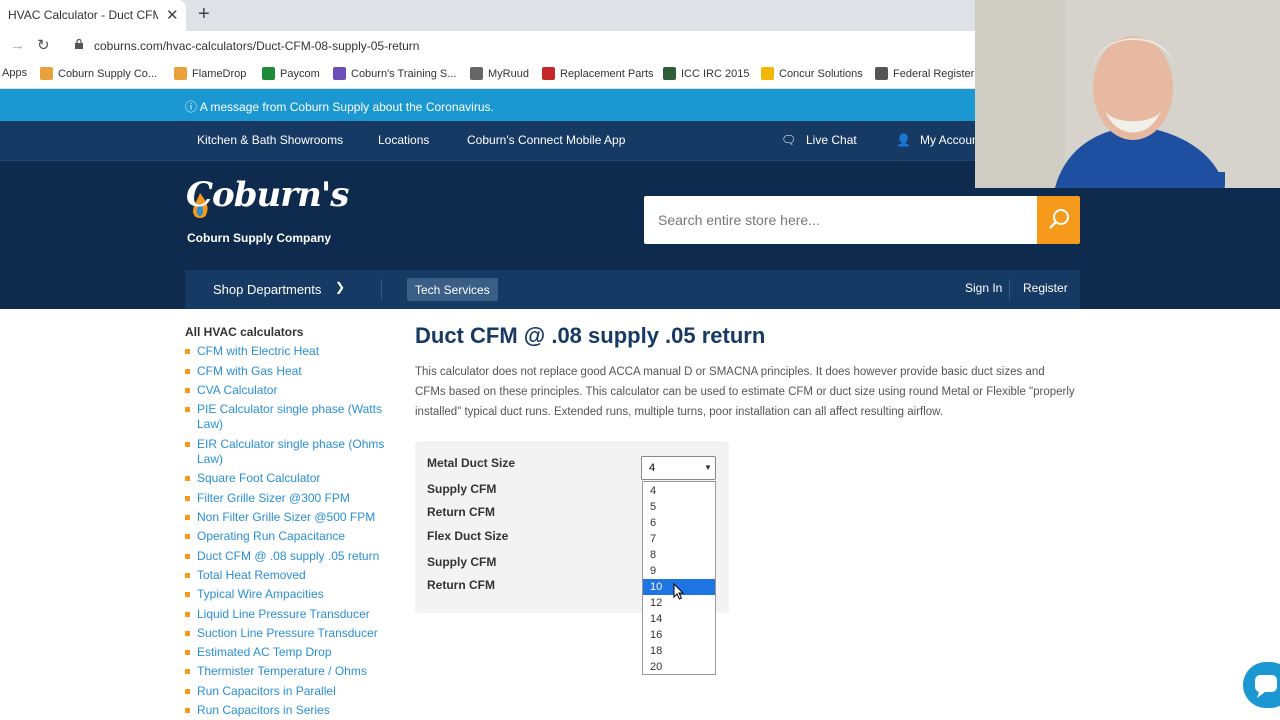 This screenshot has width=1280, height=720. What do you see at coordinates (949, 140) in the screenshot?
I see `my-account-link: My Accoun` at bounding box center [949, 140].